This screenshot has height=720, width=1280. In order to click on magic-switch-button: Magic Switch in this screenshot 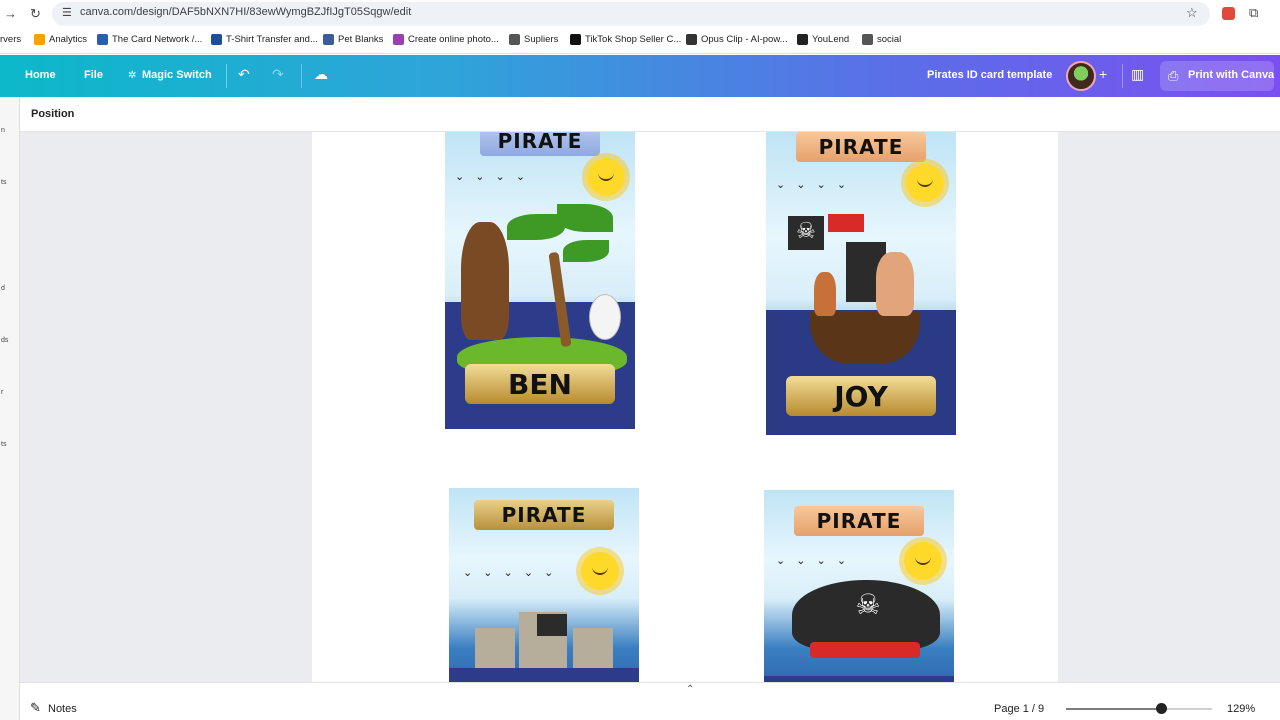, I will do `click(177, 75)`.